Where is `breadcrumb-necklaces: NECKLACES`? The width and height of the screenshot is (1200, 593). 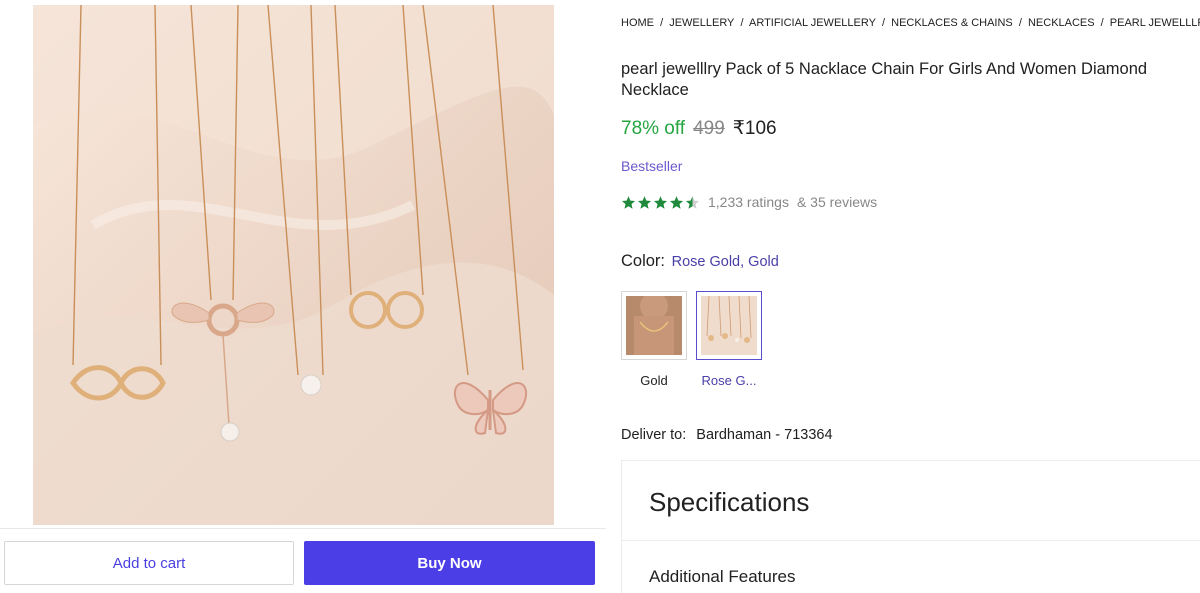
breadcrumb-necklaces: NECKLACES is located at coordinates (1061, 23).